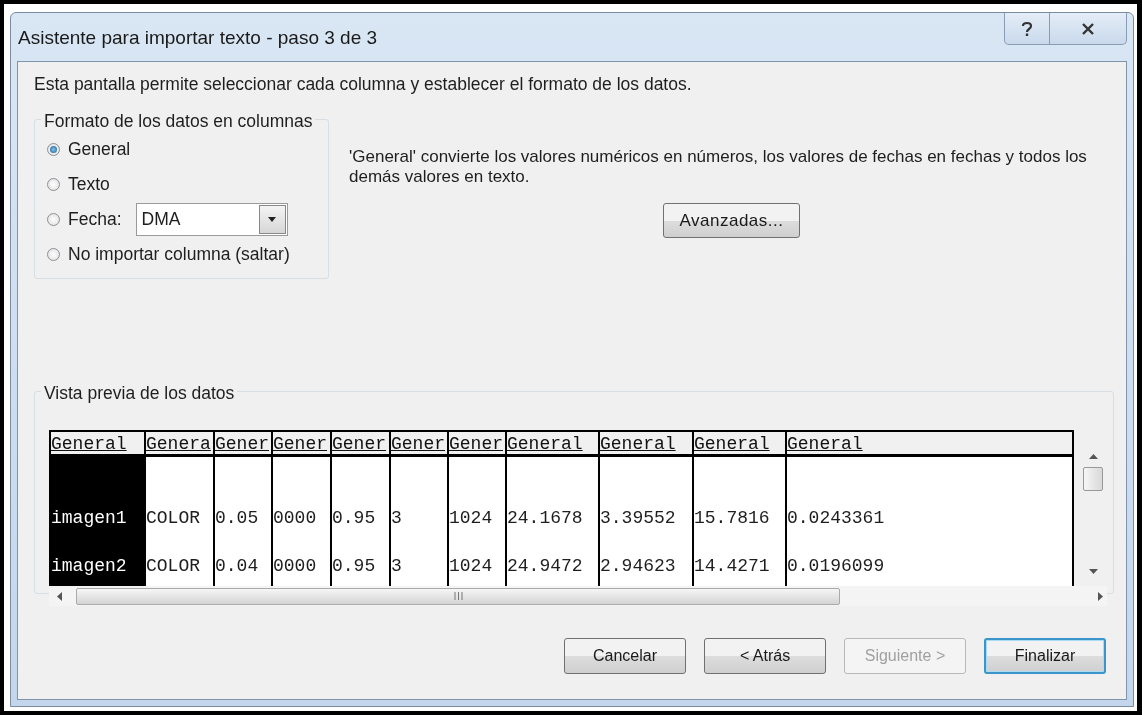 This screenshot has width=1142, height=715. What do you see at coordinates (1045, 656) in the screenshot?
I see `wizard-button: Finalizar` at bounding box center [1045, 656].